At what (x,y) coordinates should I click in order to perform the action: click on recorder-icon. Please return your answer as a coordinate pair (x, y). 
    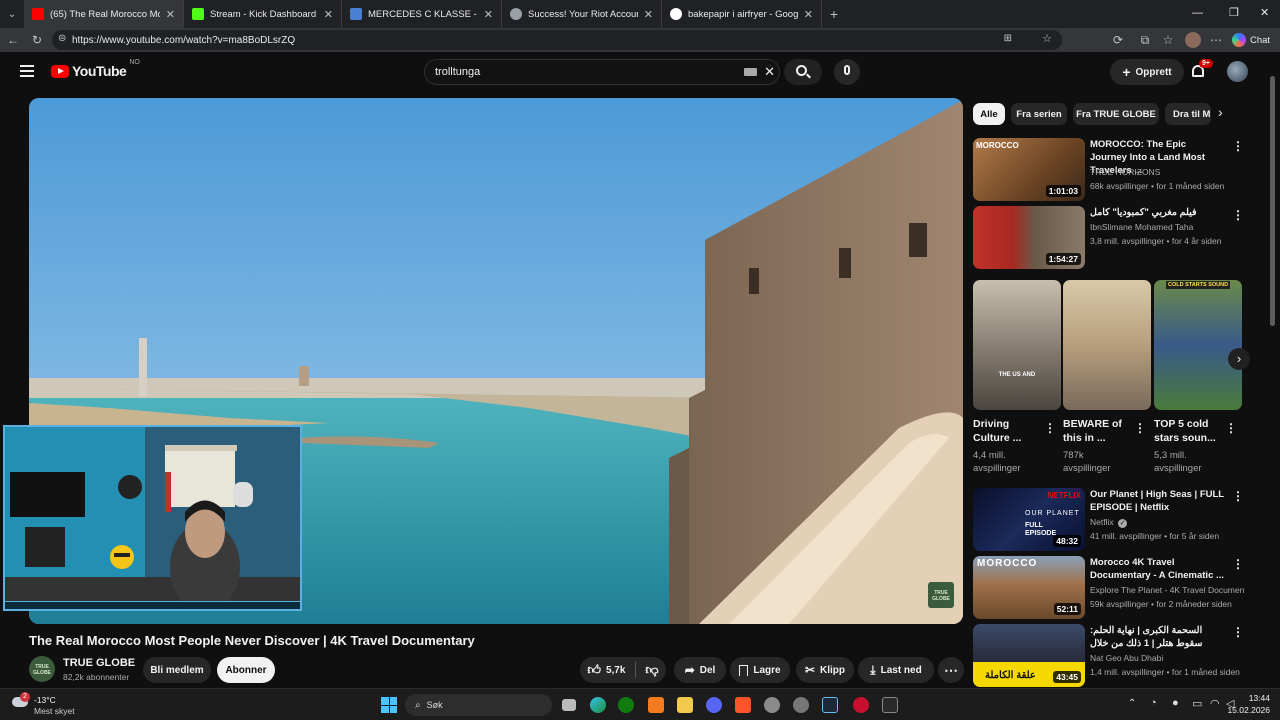
    Looking at the image, I should click on (861, 705).